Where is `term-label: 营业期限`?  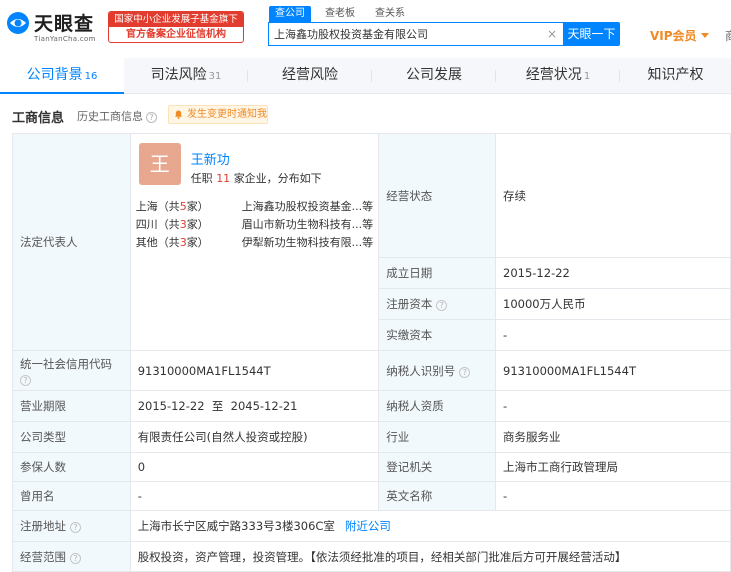 term-label: 营业期限 is located at coordinates (71, 406).